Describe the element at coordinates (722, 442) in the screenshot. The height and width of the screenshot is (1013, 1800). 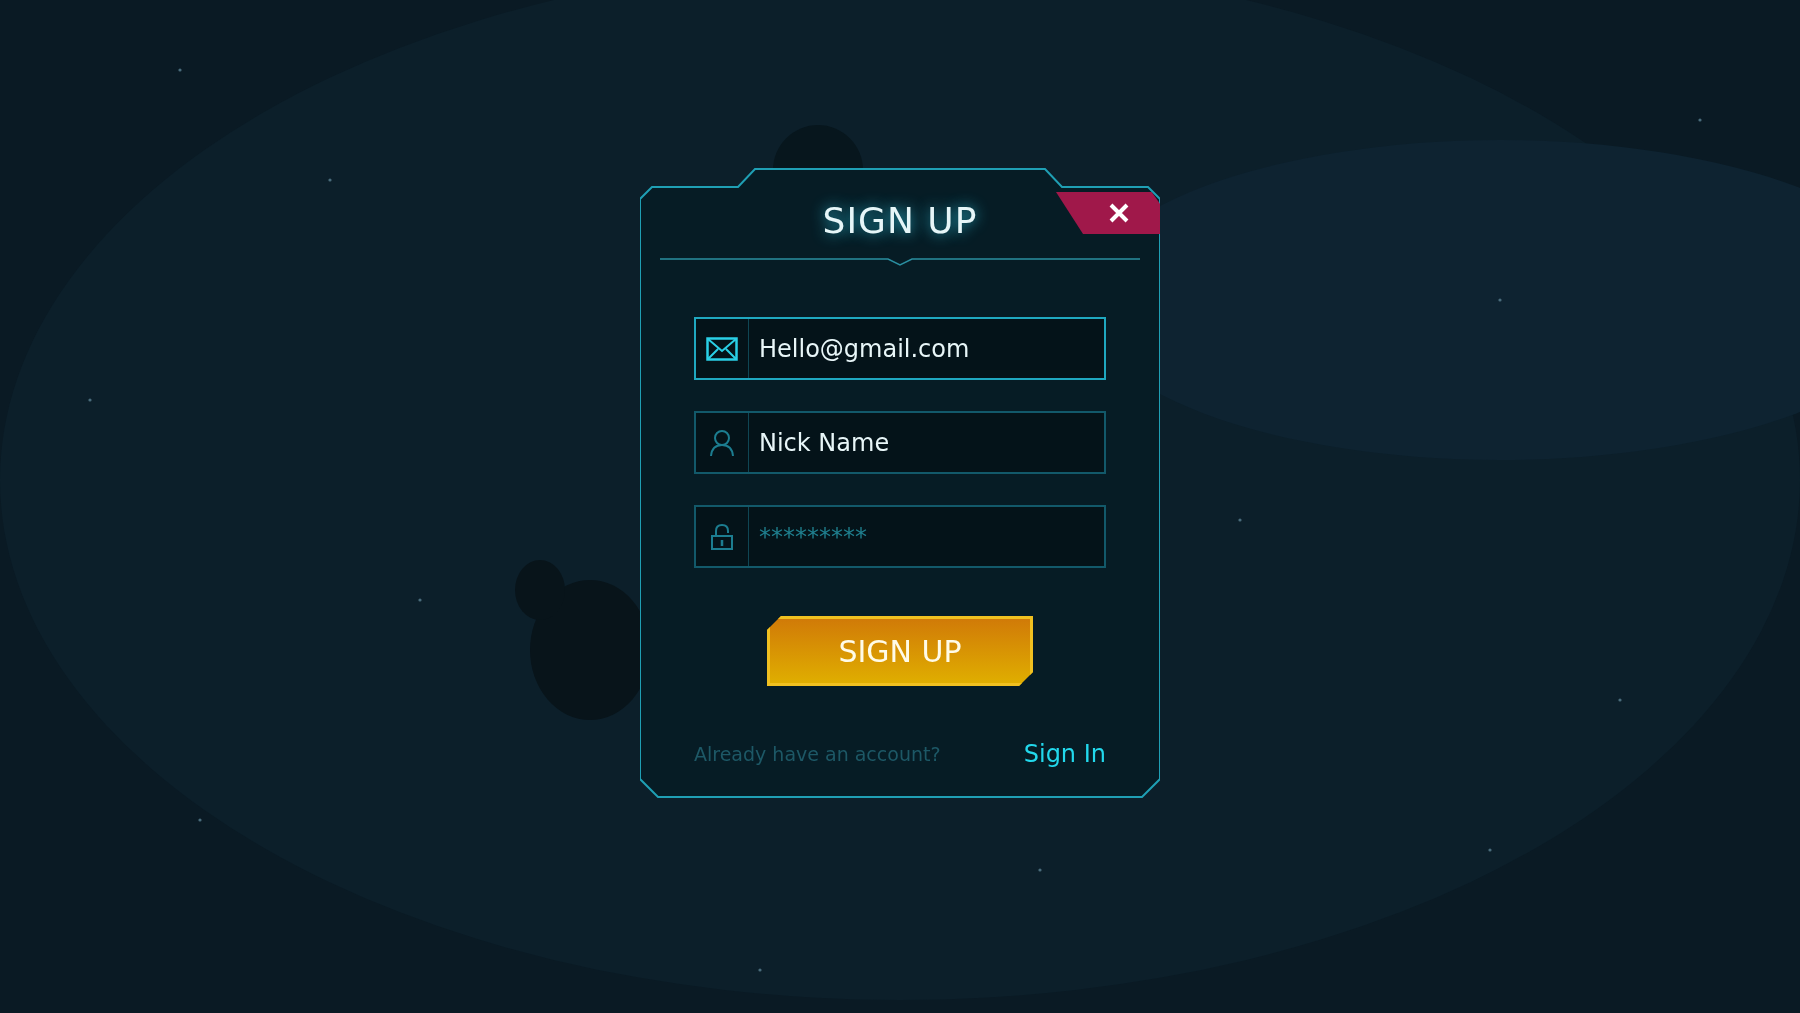
I see `user-icon` at that location.